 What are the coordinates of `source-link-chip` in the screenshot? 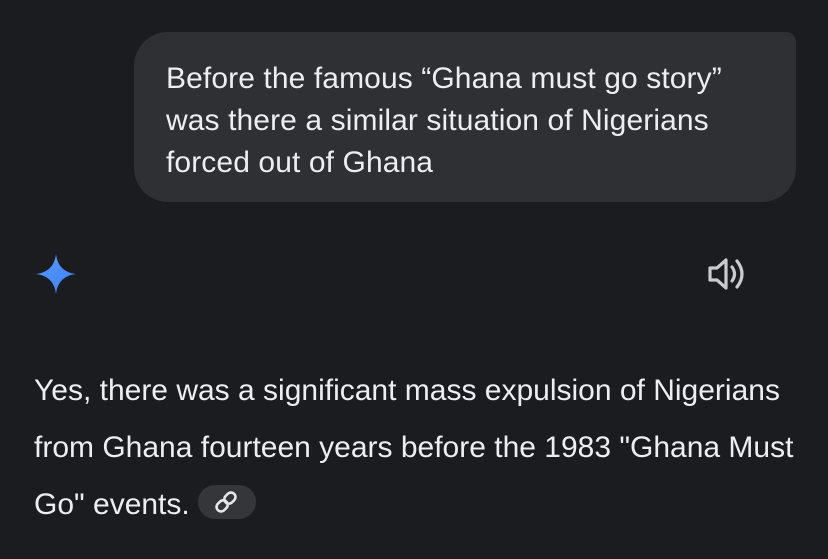 It's located at (226, 502).